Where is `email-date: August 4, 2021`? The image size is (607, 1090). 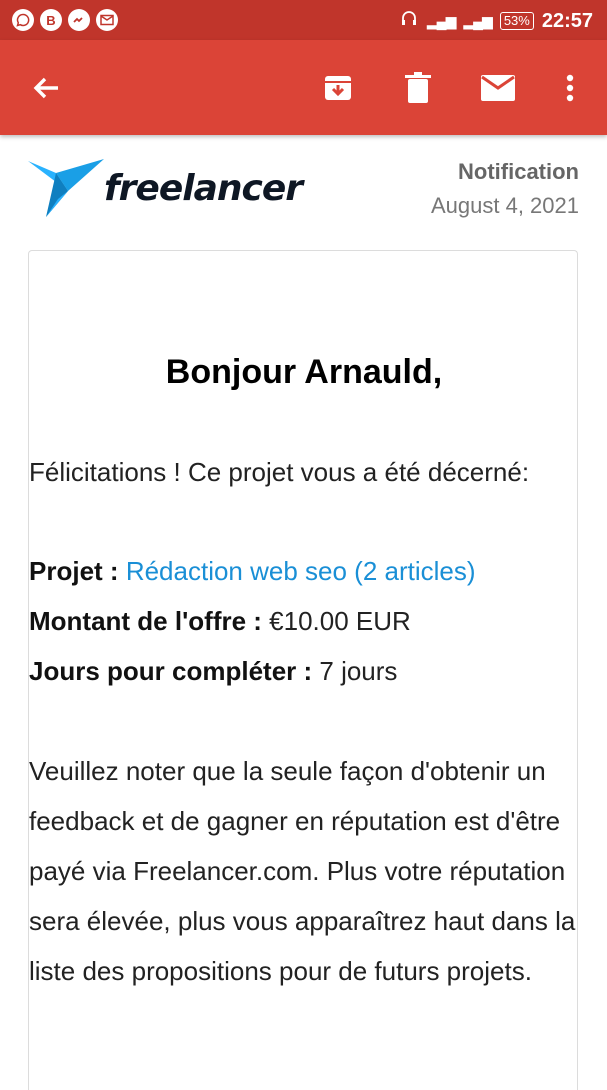 email-date: August 4, 2021 is located at coordinates (504, 205).